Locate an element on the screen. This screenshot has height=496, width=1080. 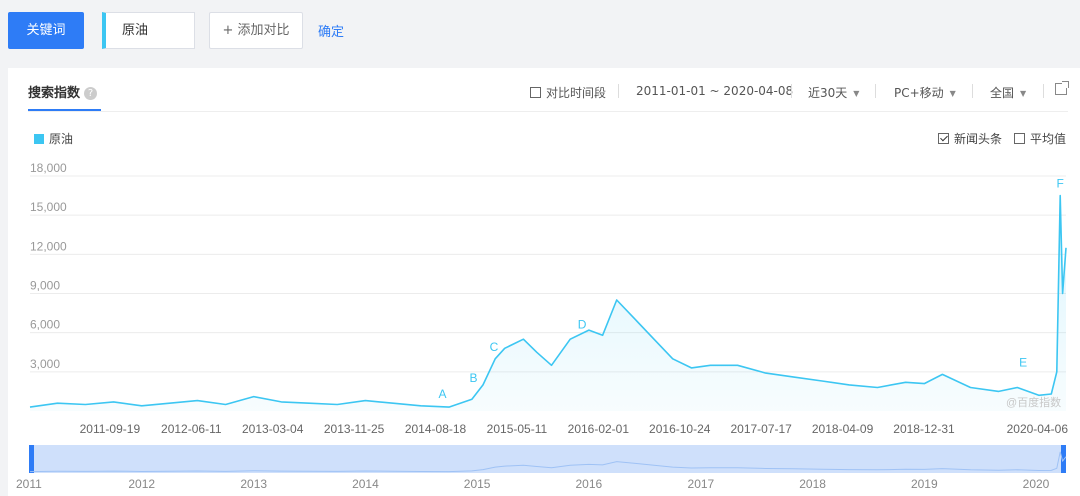
y-tick-label: 12,000 is located at coordinates (48, 246).